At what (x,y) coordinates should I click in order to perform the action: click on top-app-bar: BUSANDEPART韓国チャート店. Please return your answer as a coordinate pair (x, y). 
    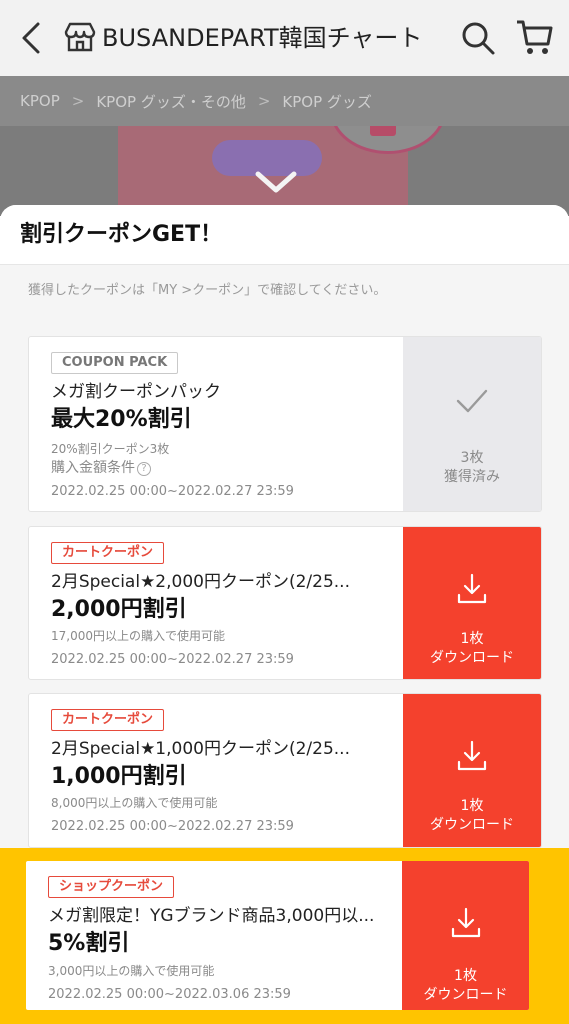
    Looking at the image, I should click on (284, 38).